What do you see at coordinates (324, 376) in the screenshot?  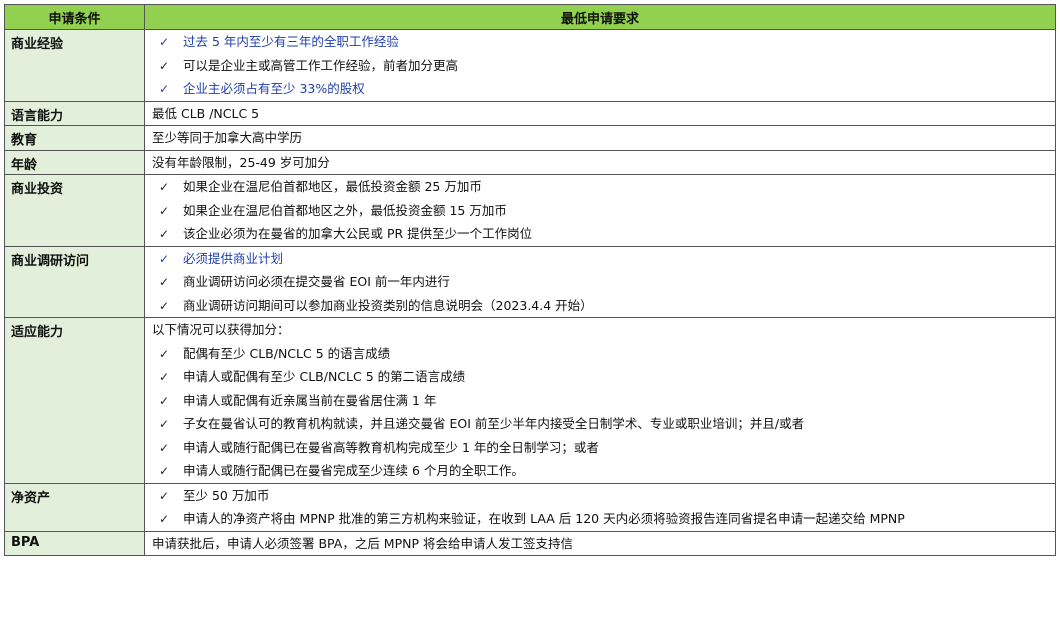 I see `requirement-item-text: 申请人或配偶有至少 CLB/NCLC 5 的第二语言成绩` at bounding box center [324, 376].